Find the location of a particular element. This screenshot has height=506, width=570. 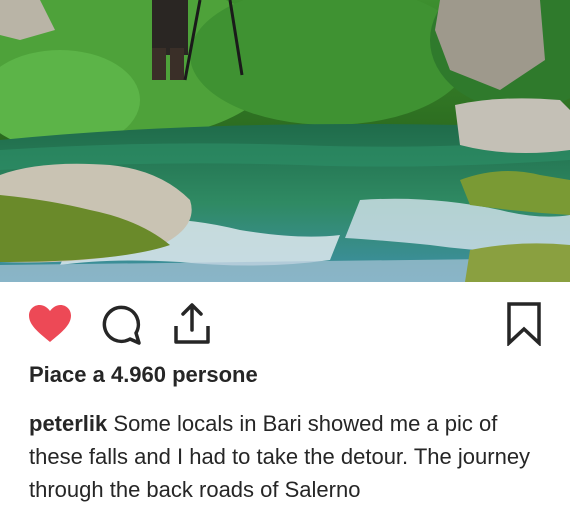

heart-filled-icon is located at coordinates (50, 324).